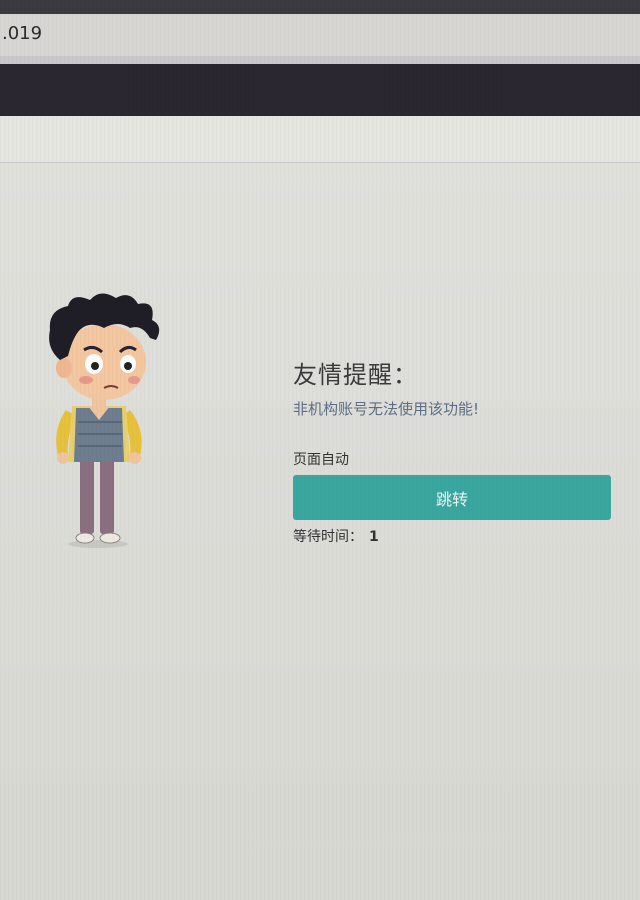  I want to click on wait-time-row: 等待时间： 1, so click(453, 536).